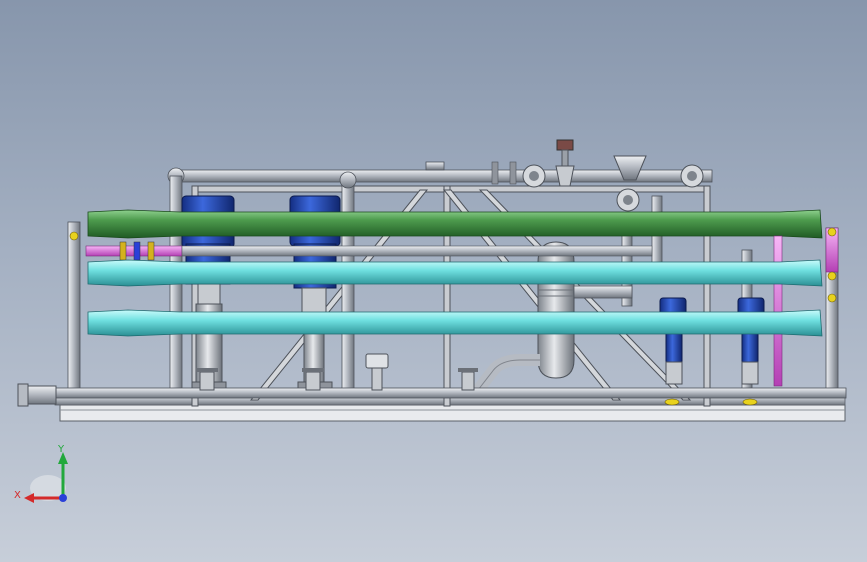 The image size is (867, 562). I want to click on top-check-valve, so click(565, 163).